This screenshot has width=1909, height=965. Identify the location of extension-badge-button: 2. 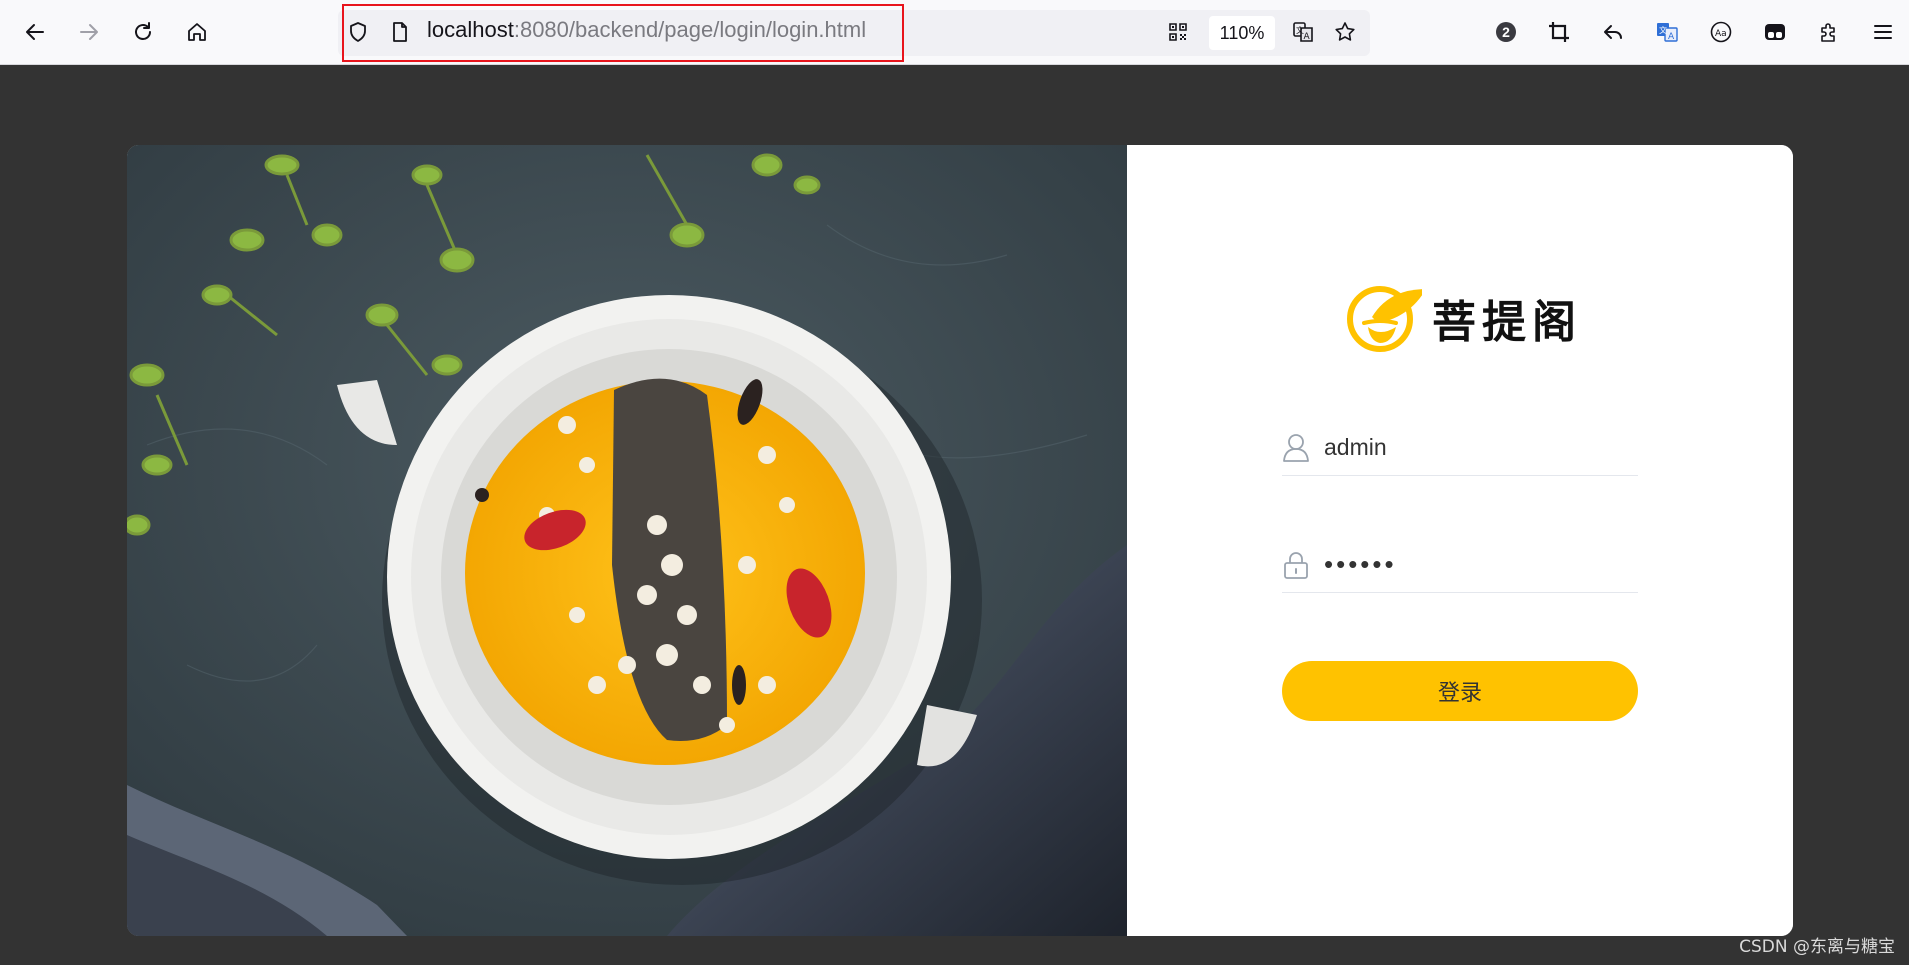
(1506, 32).